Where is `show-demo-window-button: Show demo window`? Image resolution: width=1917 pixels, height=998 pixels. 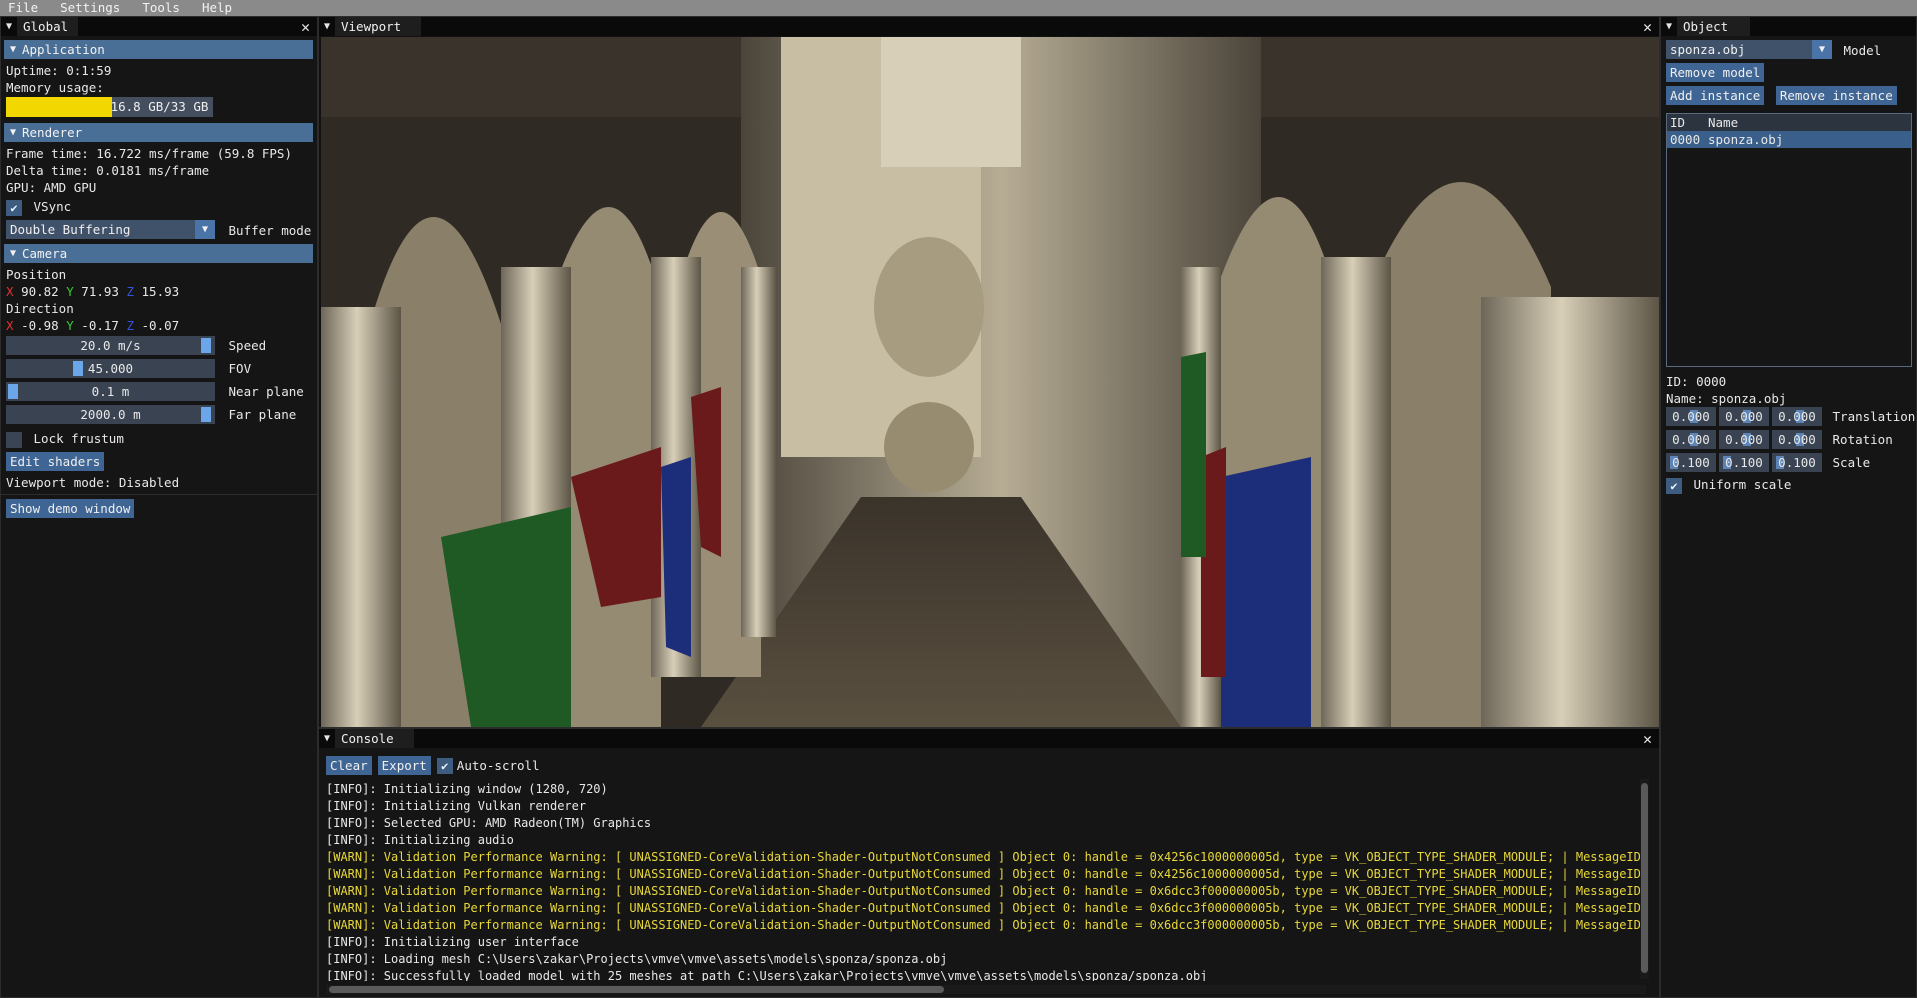 show-demo-window-button: Show demo window is located at coordinates (70, 508).